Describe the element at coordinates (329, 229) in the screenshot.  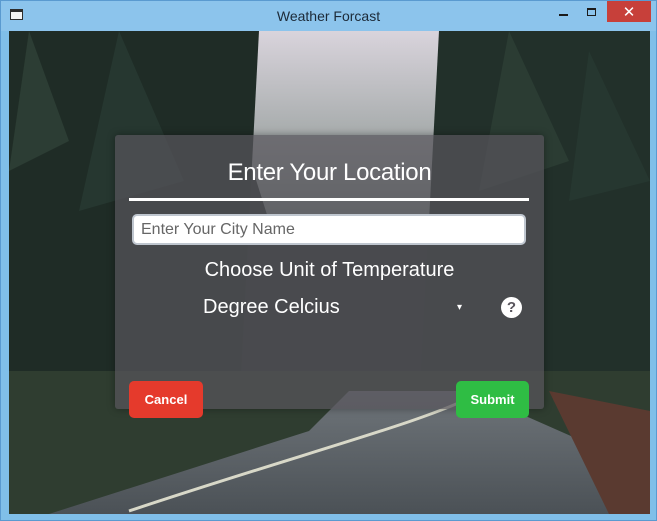
I see `city-name-input` at that location.